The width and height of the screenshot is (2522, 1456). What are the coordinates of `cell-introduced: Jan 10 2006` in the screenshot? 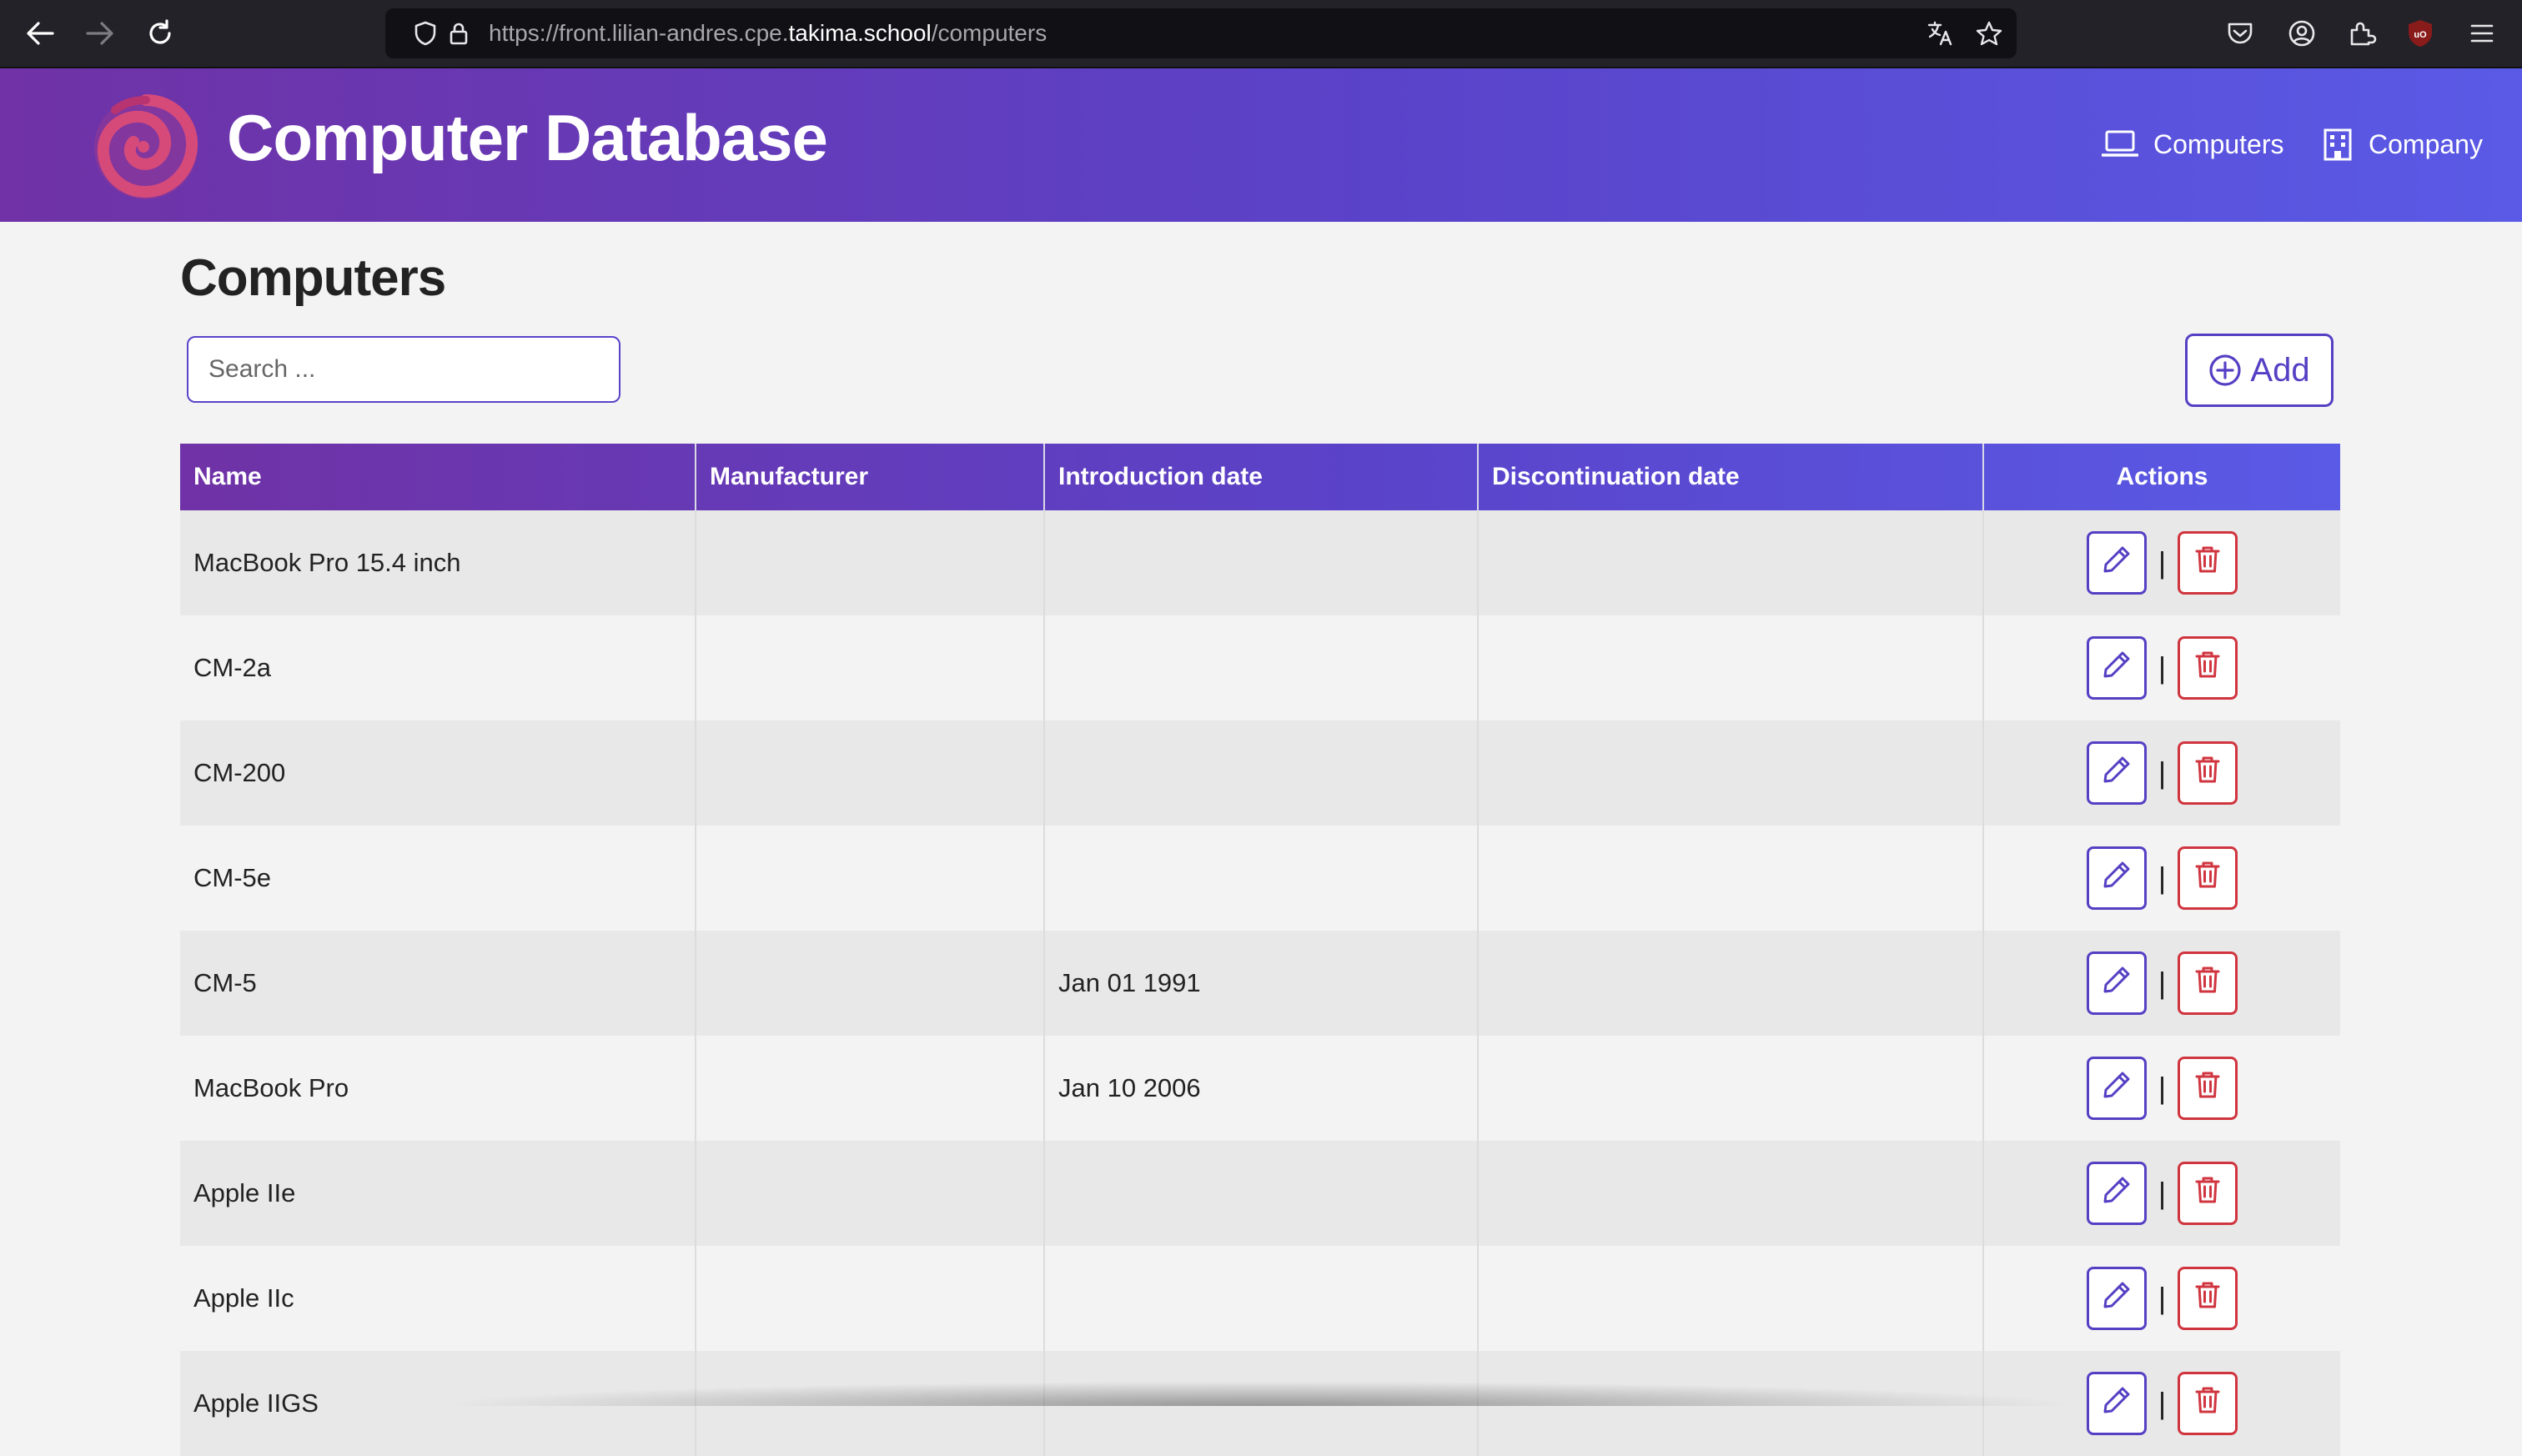 It's located at (1260, 1088).